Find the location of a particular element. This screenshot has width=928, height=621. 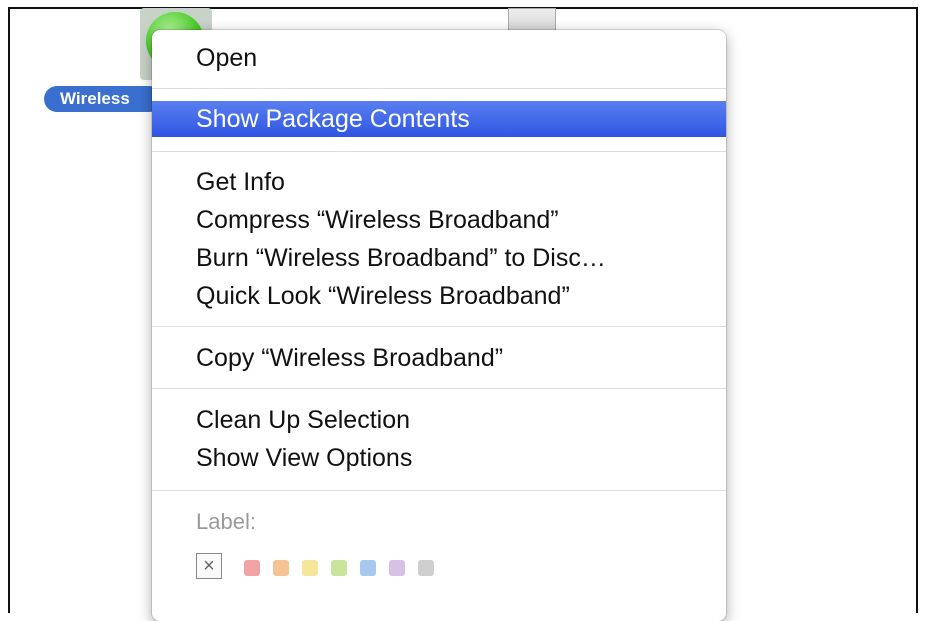

menu-item-get-info: Get Info is located at coordinates (439, 182).